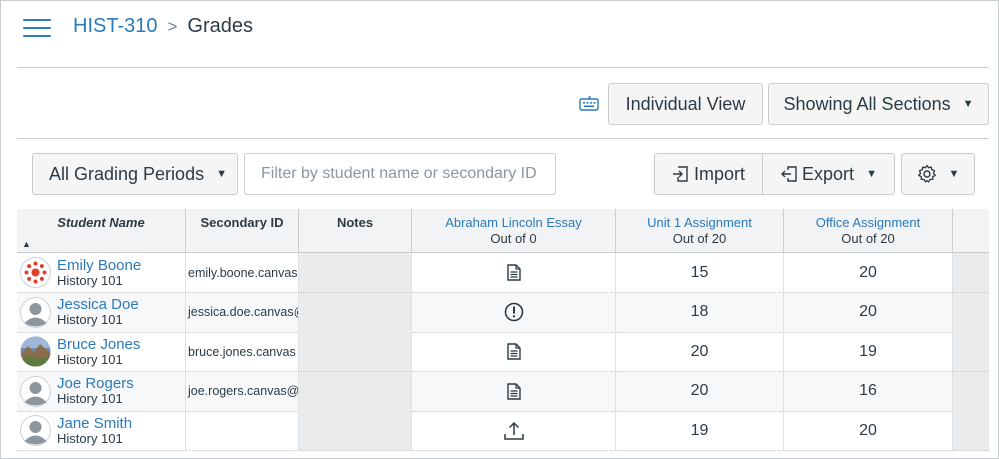 The image size is (999, 459). Describe the element at coordinates (242, 231) in the screenshot. I see `column-header-secondary-id: Secondary ID` at that location.